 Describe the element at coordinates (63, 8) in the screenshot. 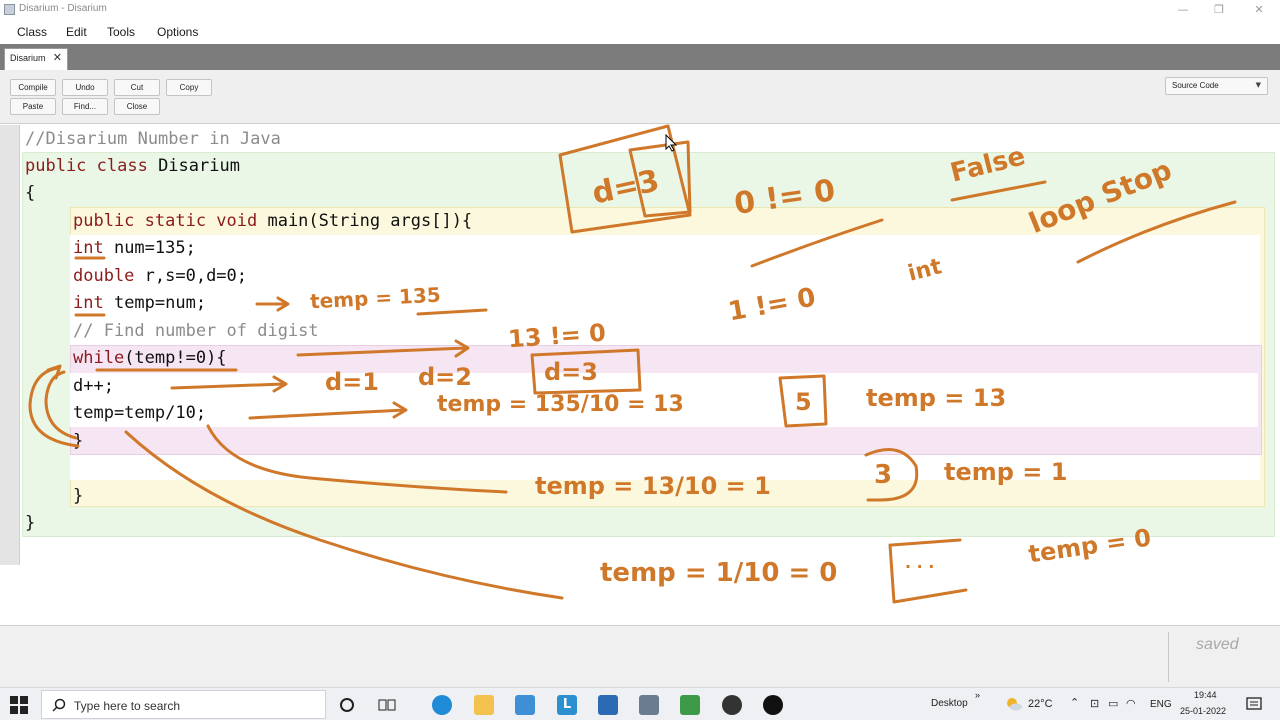

I see `window-title: Disarium - Disarium` at that location.